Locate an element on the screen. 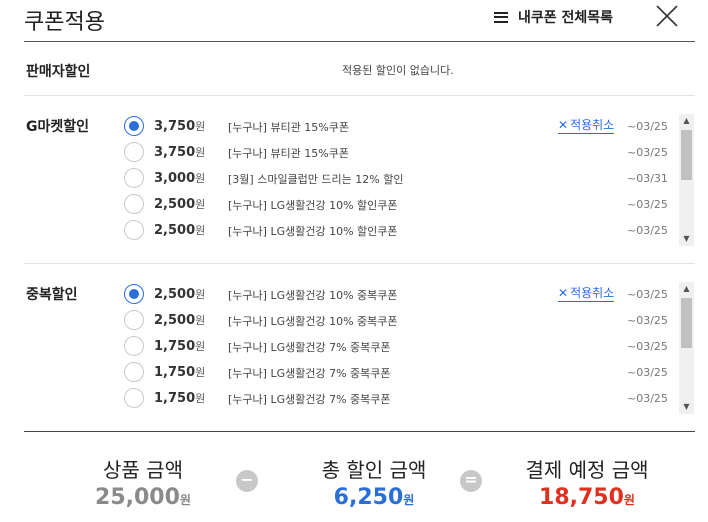 This screenshot has height=522, width=708. discount-amount-label: 총 할인 금액 is located at coordinates (374, 470).